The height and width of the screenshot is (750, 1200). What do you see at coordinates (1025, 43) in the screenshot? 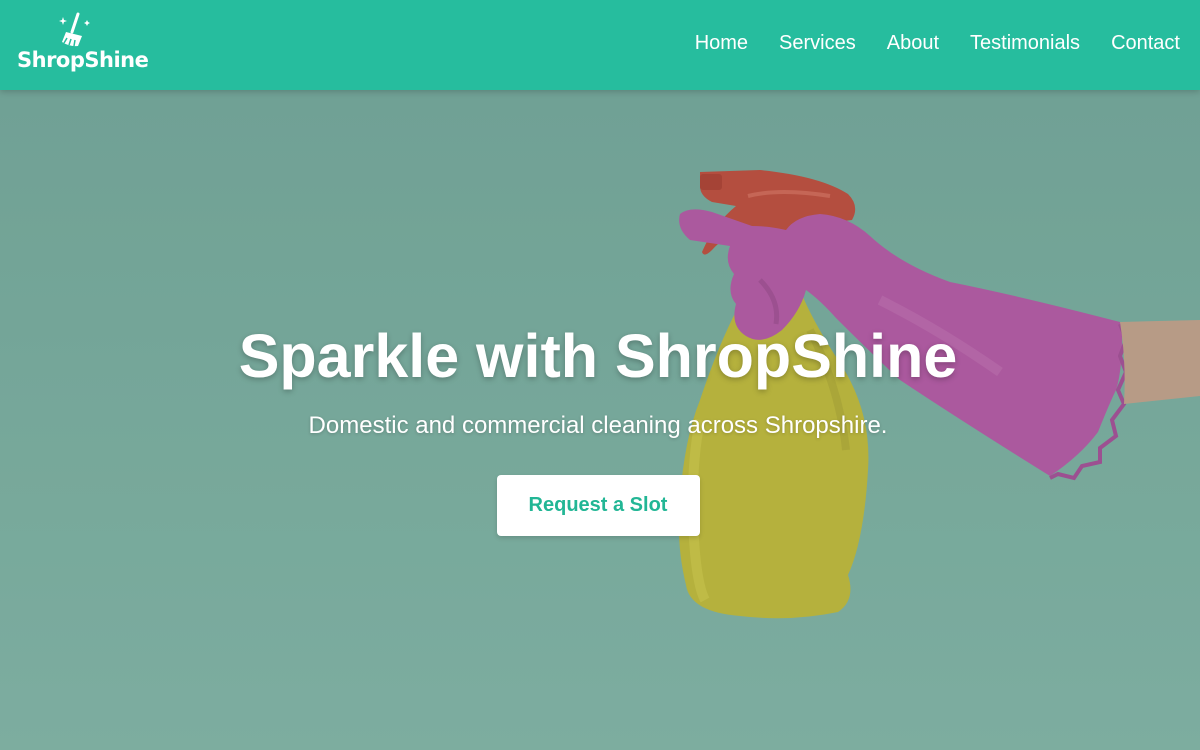
I see `nav-testimonials: Testimonials` at bounding box center [1025, 43].